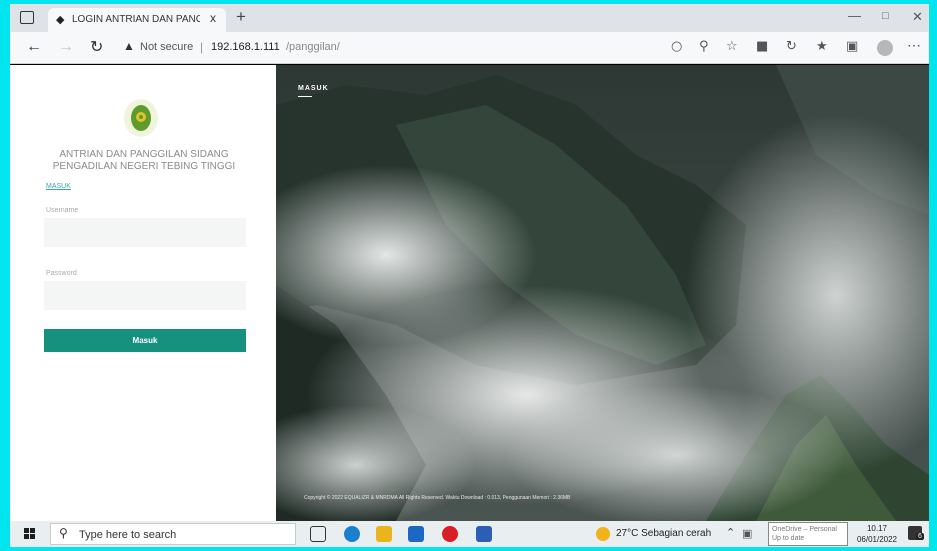 This screenshot has width=937, height=551. What do you see at coordinates (129, 46) in the screenshot?
I see `warning-icon: ▲` at bounding box center [129, 46].